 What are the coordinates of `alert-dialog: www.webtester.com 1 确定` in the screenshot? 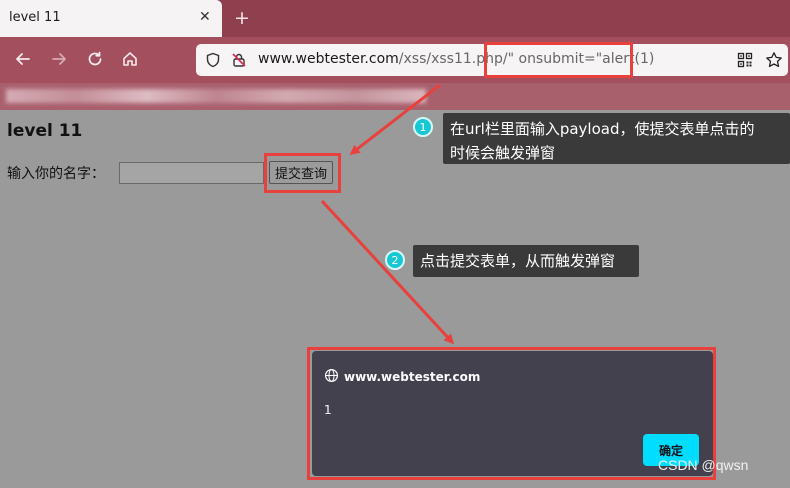 It's located at (512, 413).